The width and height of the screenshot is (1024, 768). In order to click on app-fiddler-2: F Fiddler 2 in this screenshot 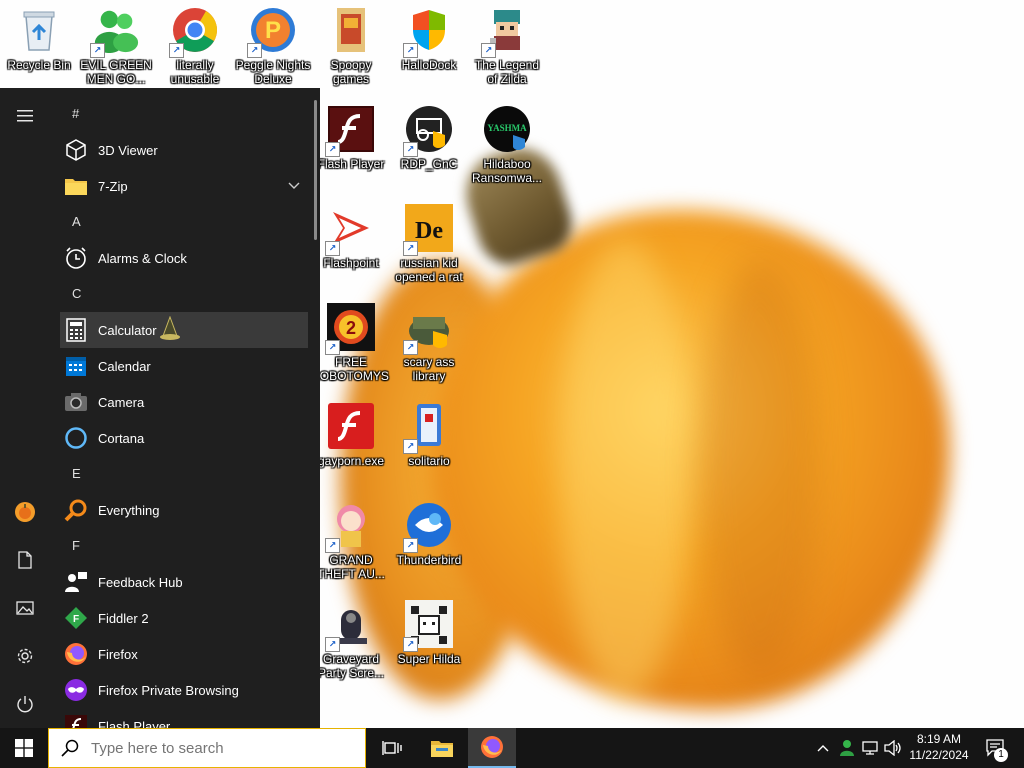, I will do `click(184, 618)`.